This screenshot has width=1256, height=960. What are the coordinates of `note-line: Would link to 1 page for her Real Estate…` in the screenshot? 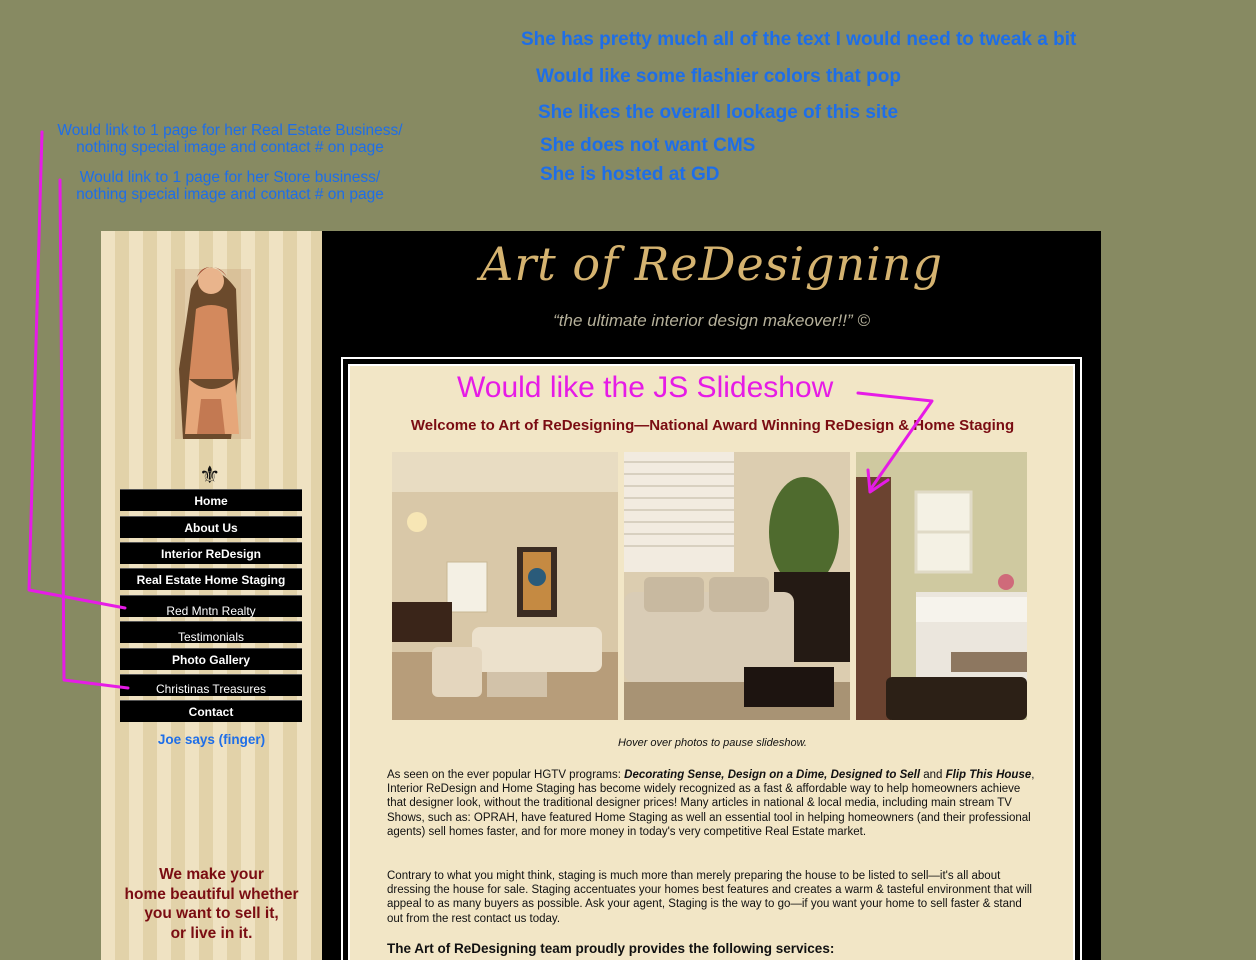 It's located at (230, 130).